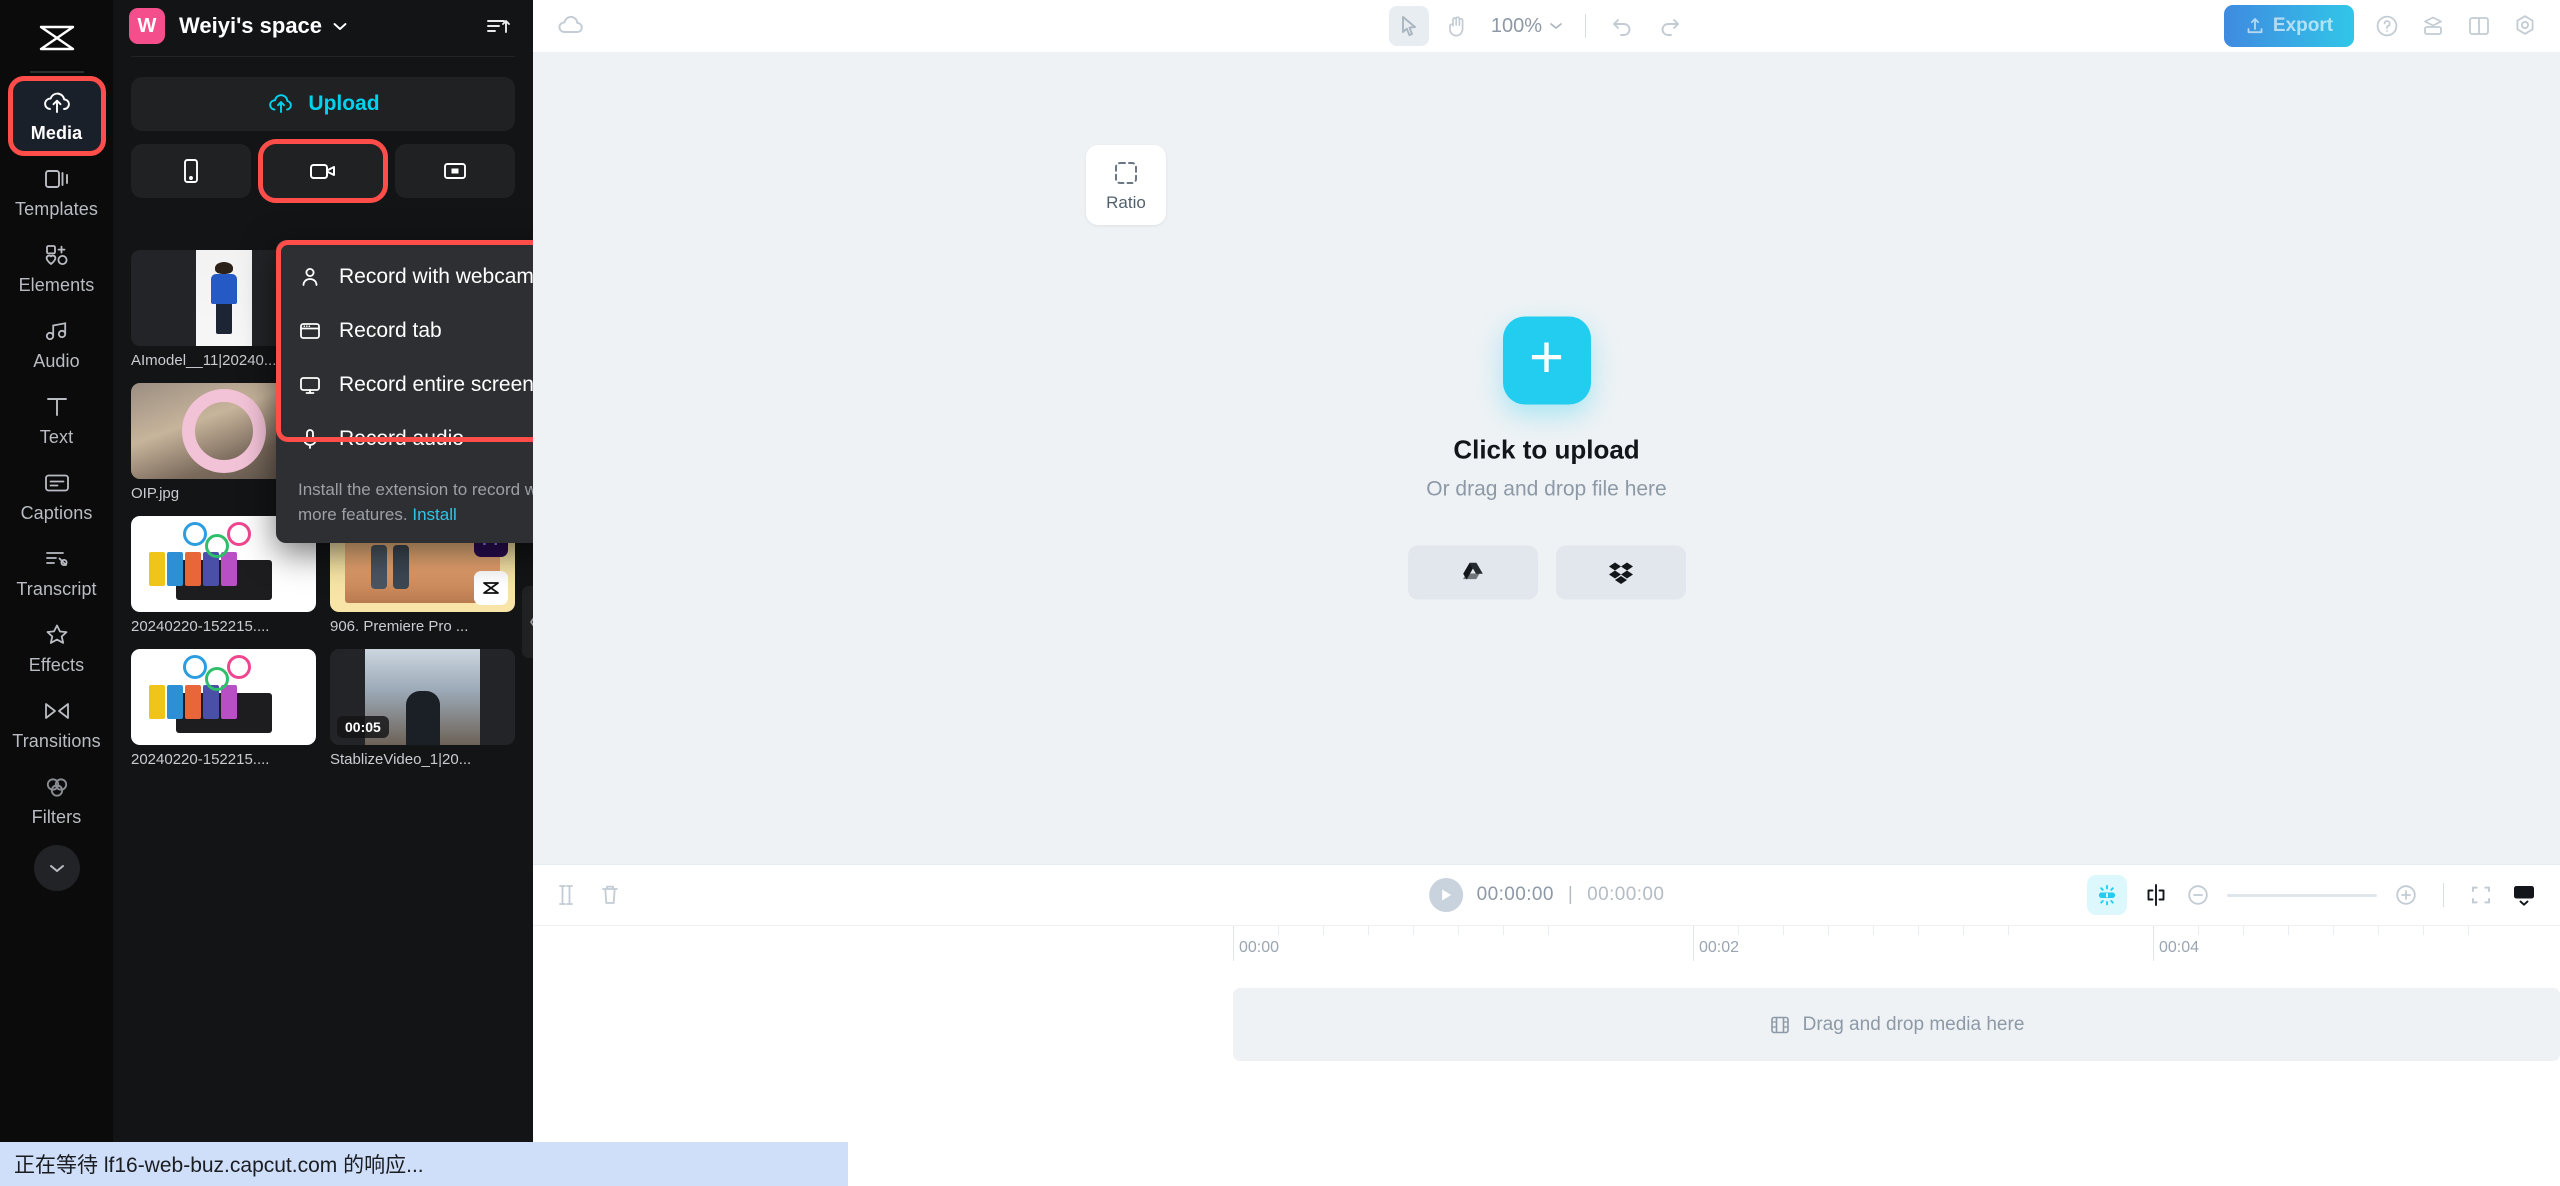 This screenshot has width=2560, height=1186. What do you see at coordinates (57, 103) in the screenshot?
I see `cloud-upload-icon` at bounding box center [57, 103].